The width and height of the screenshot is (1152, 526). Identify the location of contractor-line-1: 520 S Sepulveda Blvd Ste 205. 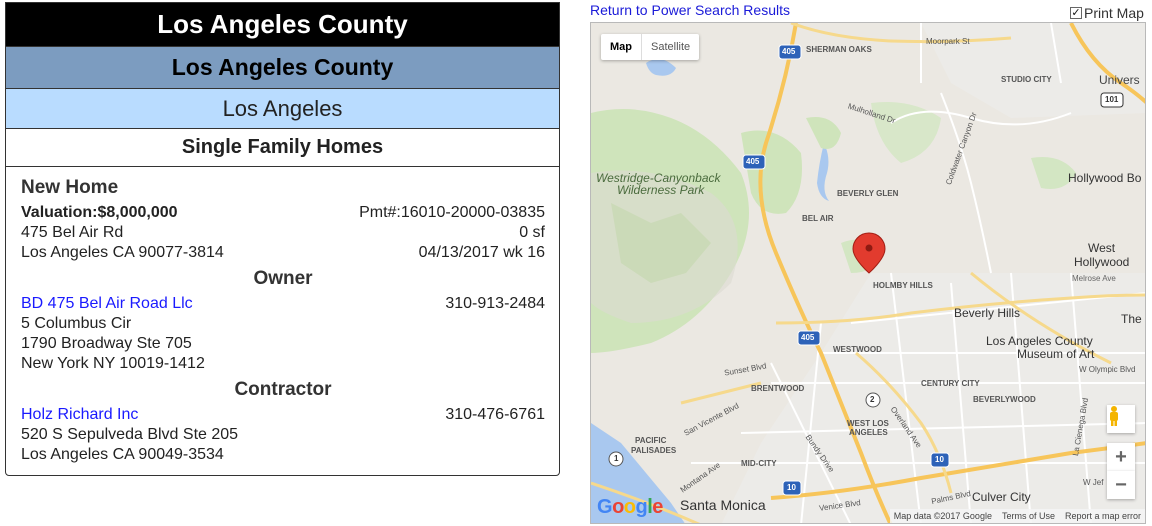
(130, 434).